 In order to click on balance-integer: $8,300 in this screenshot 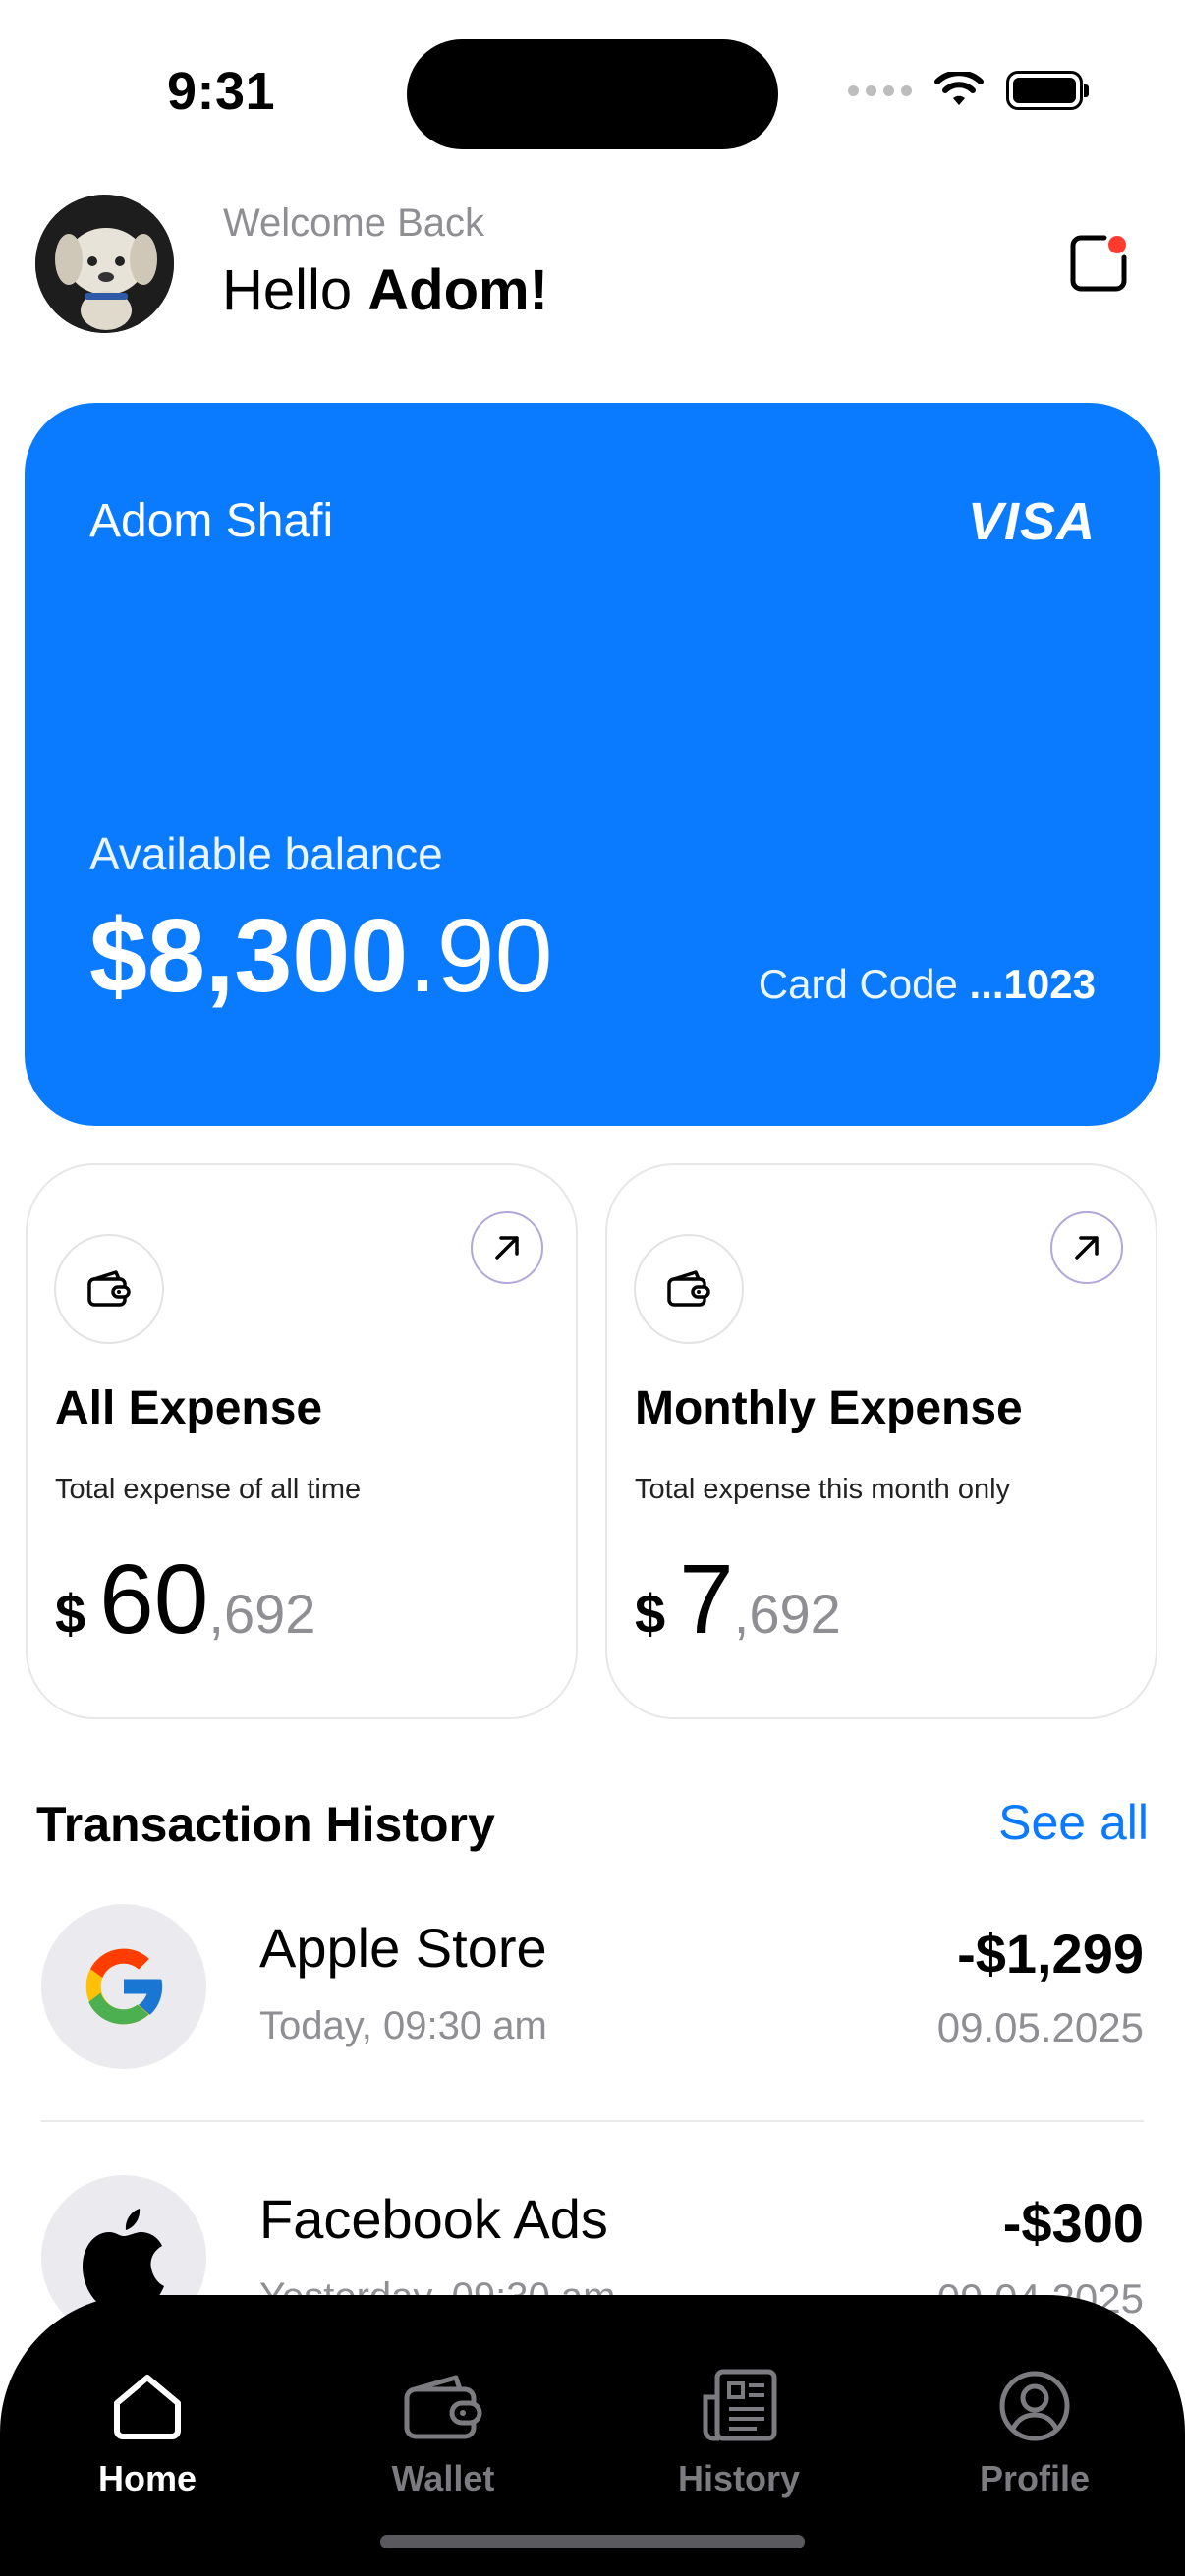, I will do `click(249, 956)`.